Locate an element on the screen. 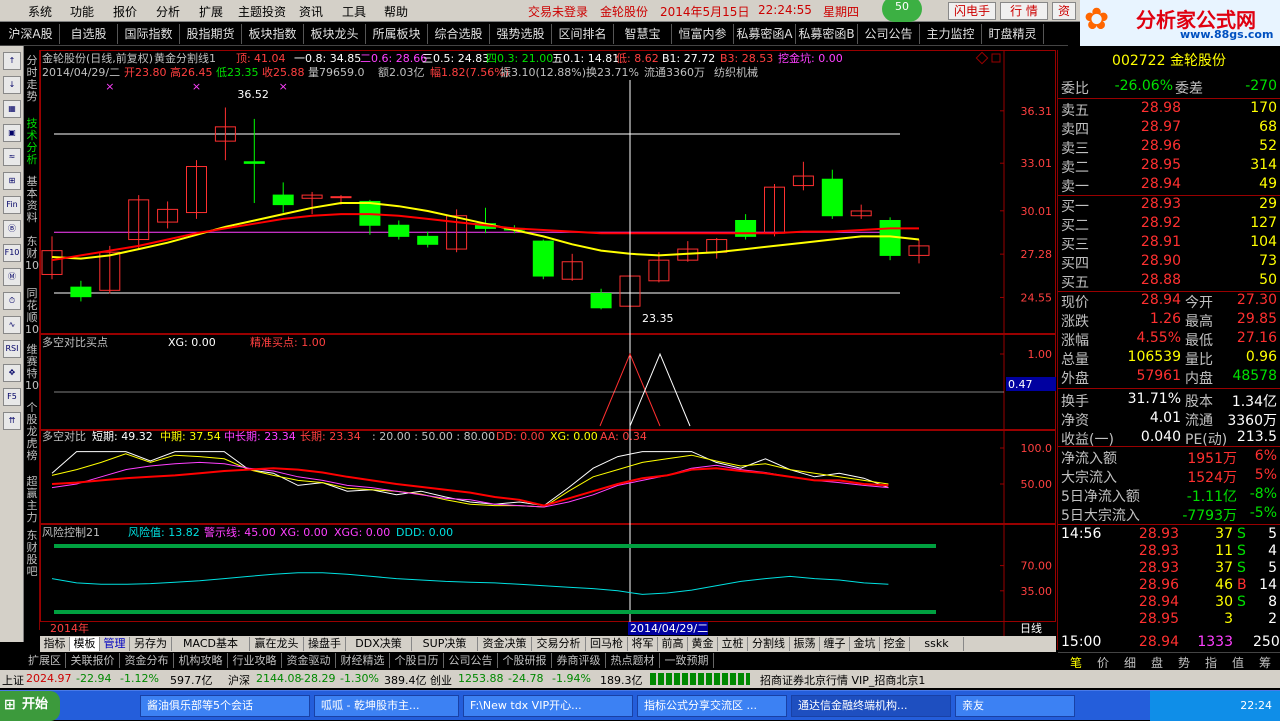  indicator-tab: 立桩 is located at coordinates (733, 644).